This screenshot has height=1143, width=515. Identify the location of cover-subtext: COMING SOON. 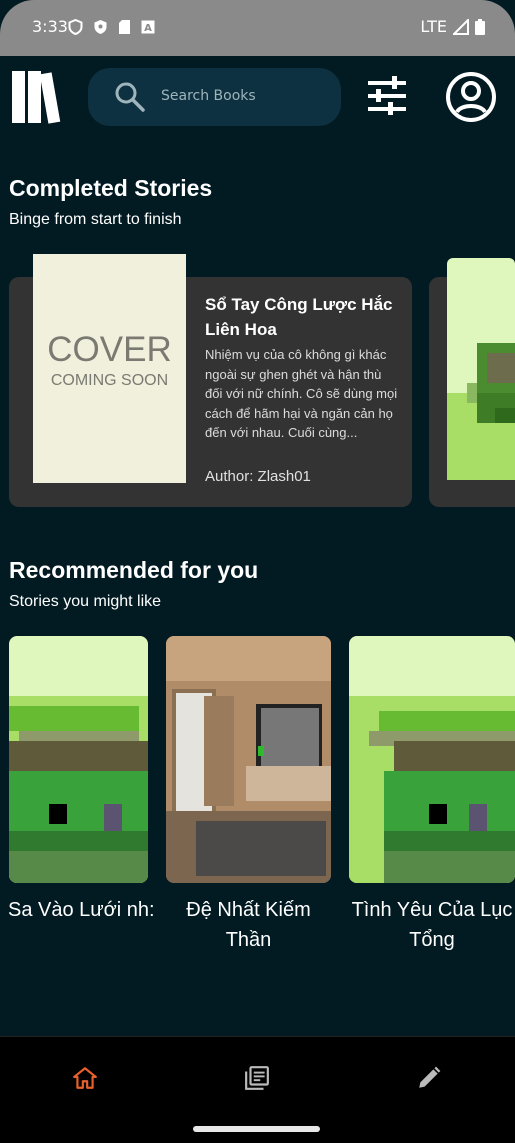
(109, 380).